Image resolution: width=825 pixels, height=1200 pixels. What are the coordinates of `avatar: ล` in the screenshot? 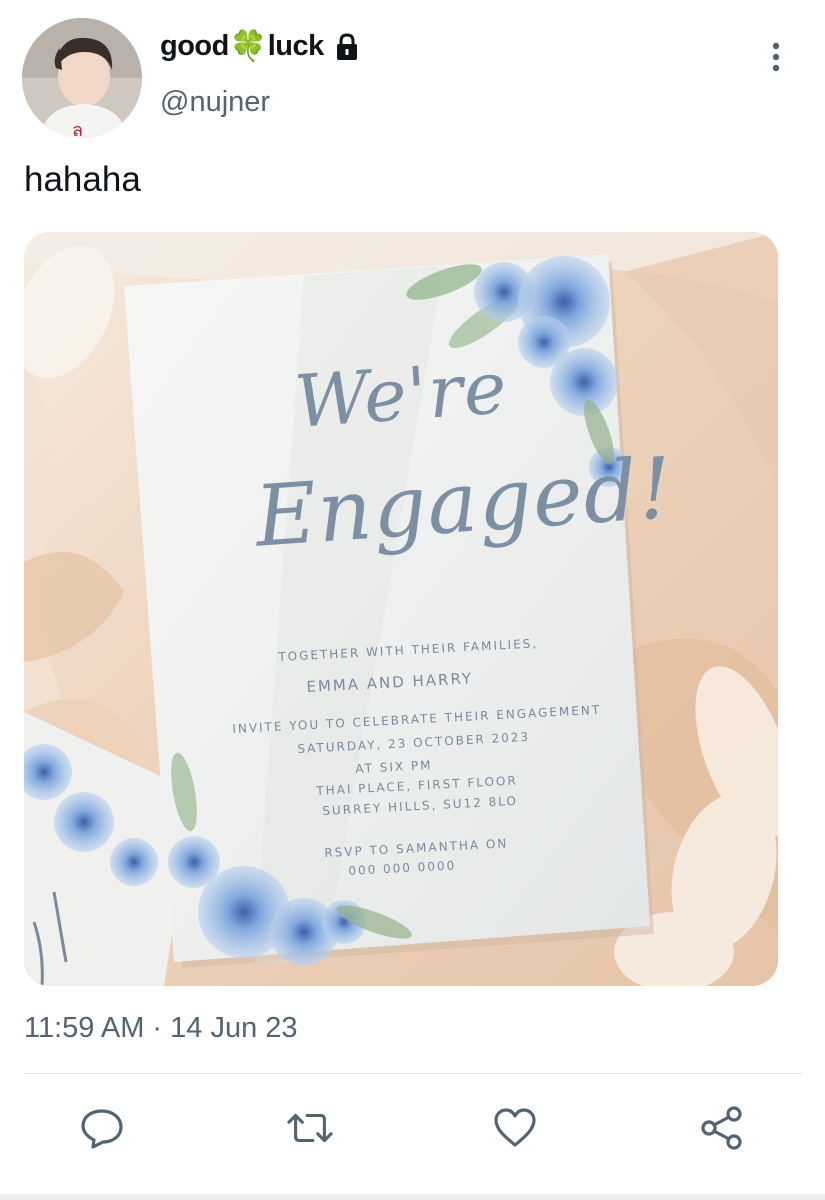 It's located at (82, 78).